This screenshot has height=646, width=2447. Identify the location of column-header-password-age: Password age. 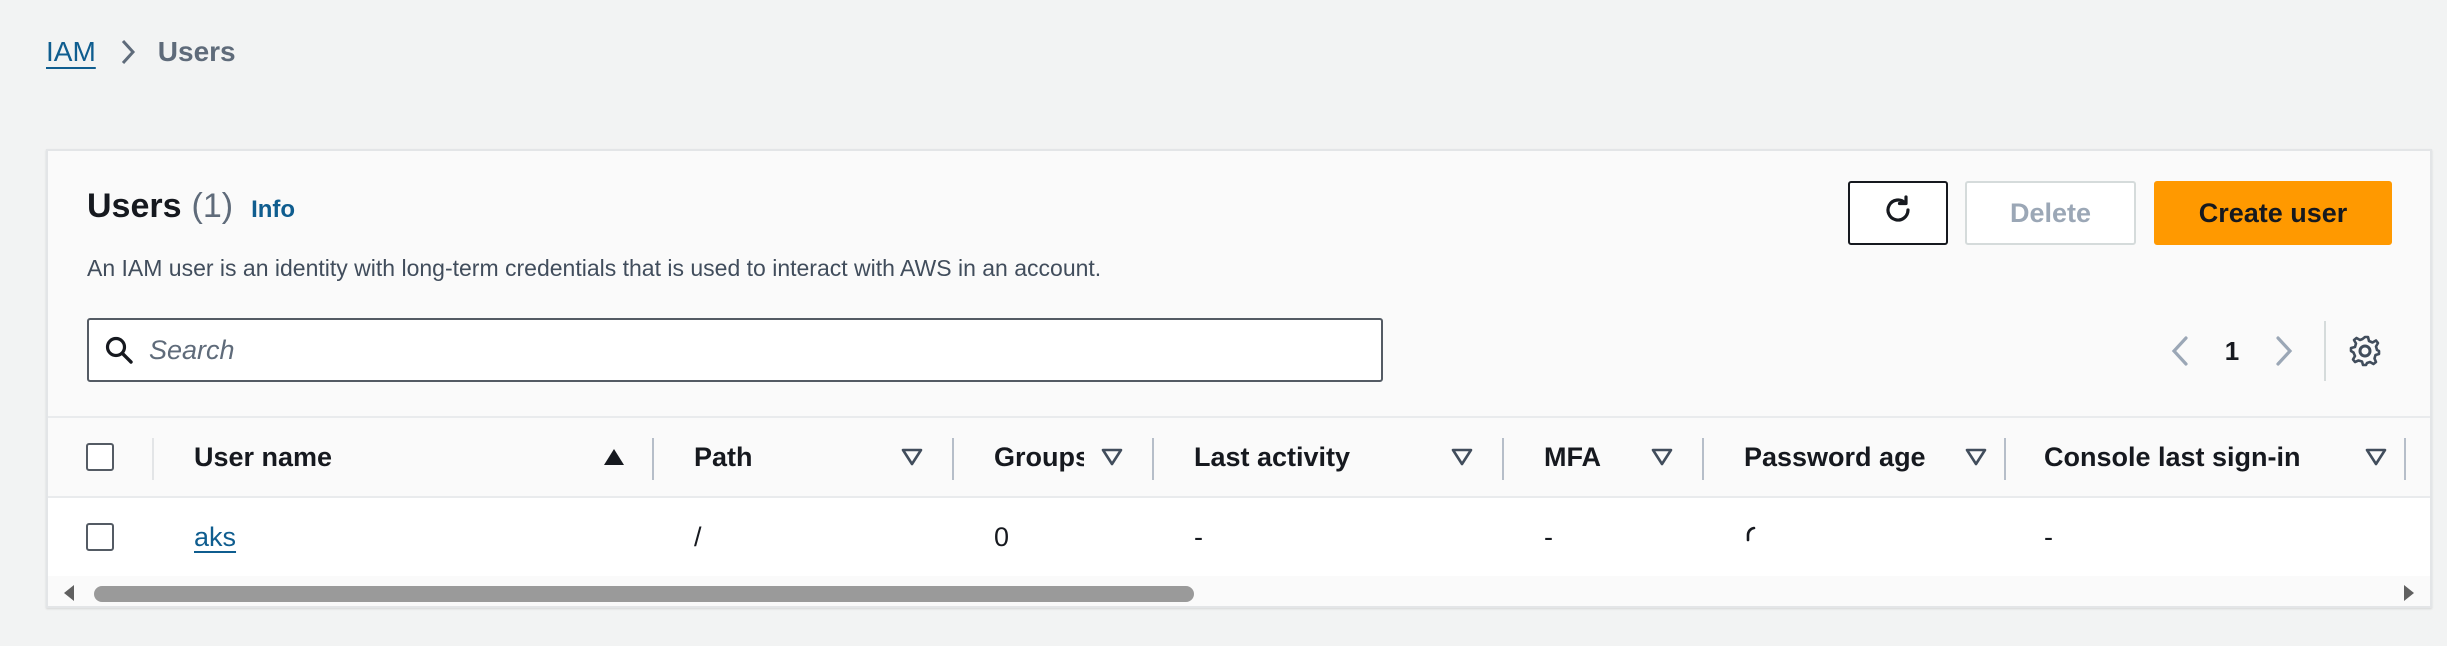
(1849, 457).